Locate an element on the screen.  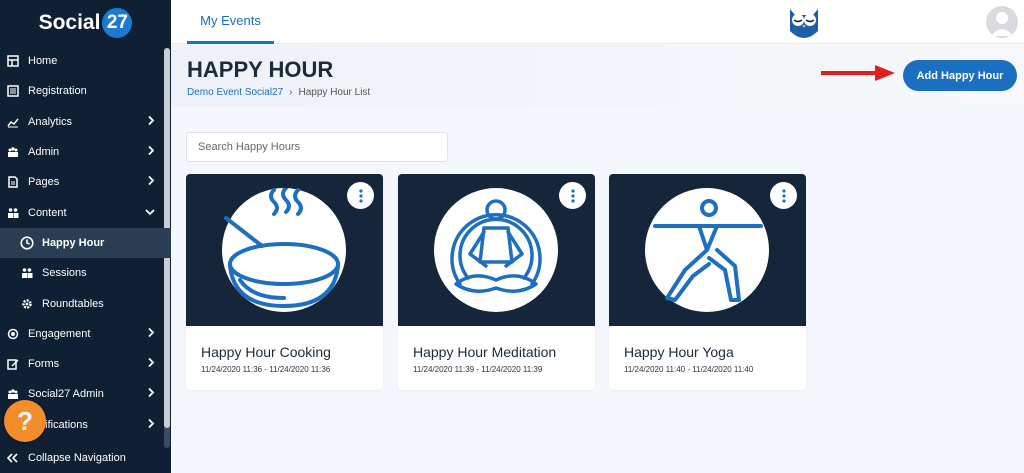
registration-icon is located at coordinates (13, 91).